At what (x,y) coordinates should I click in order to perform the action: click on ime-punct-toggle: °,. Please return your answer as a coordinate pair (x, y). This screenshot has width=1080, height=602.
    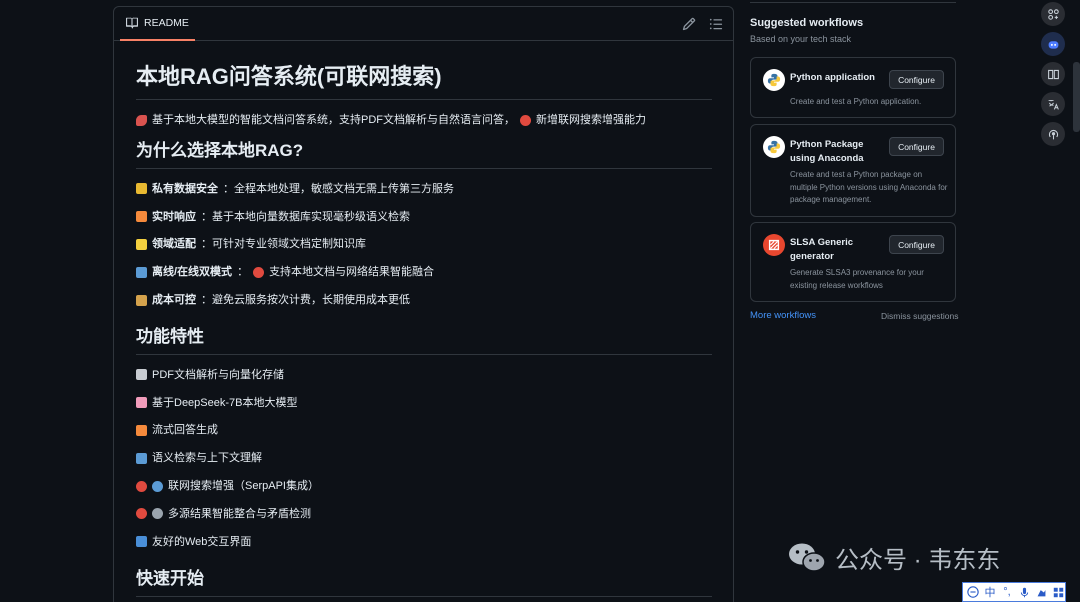
    Looking at the image, I should click on (1007, 592).